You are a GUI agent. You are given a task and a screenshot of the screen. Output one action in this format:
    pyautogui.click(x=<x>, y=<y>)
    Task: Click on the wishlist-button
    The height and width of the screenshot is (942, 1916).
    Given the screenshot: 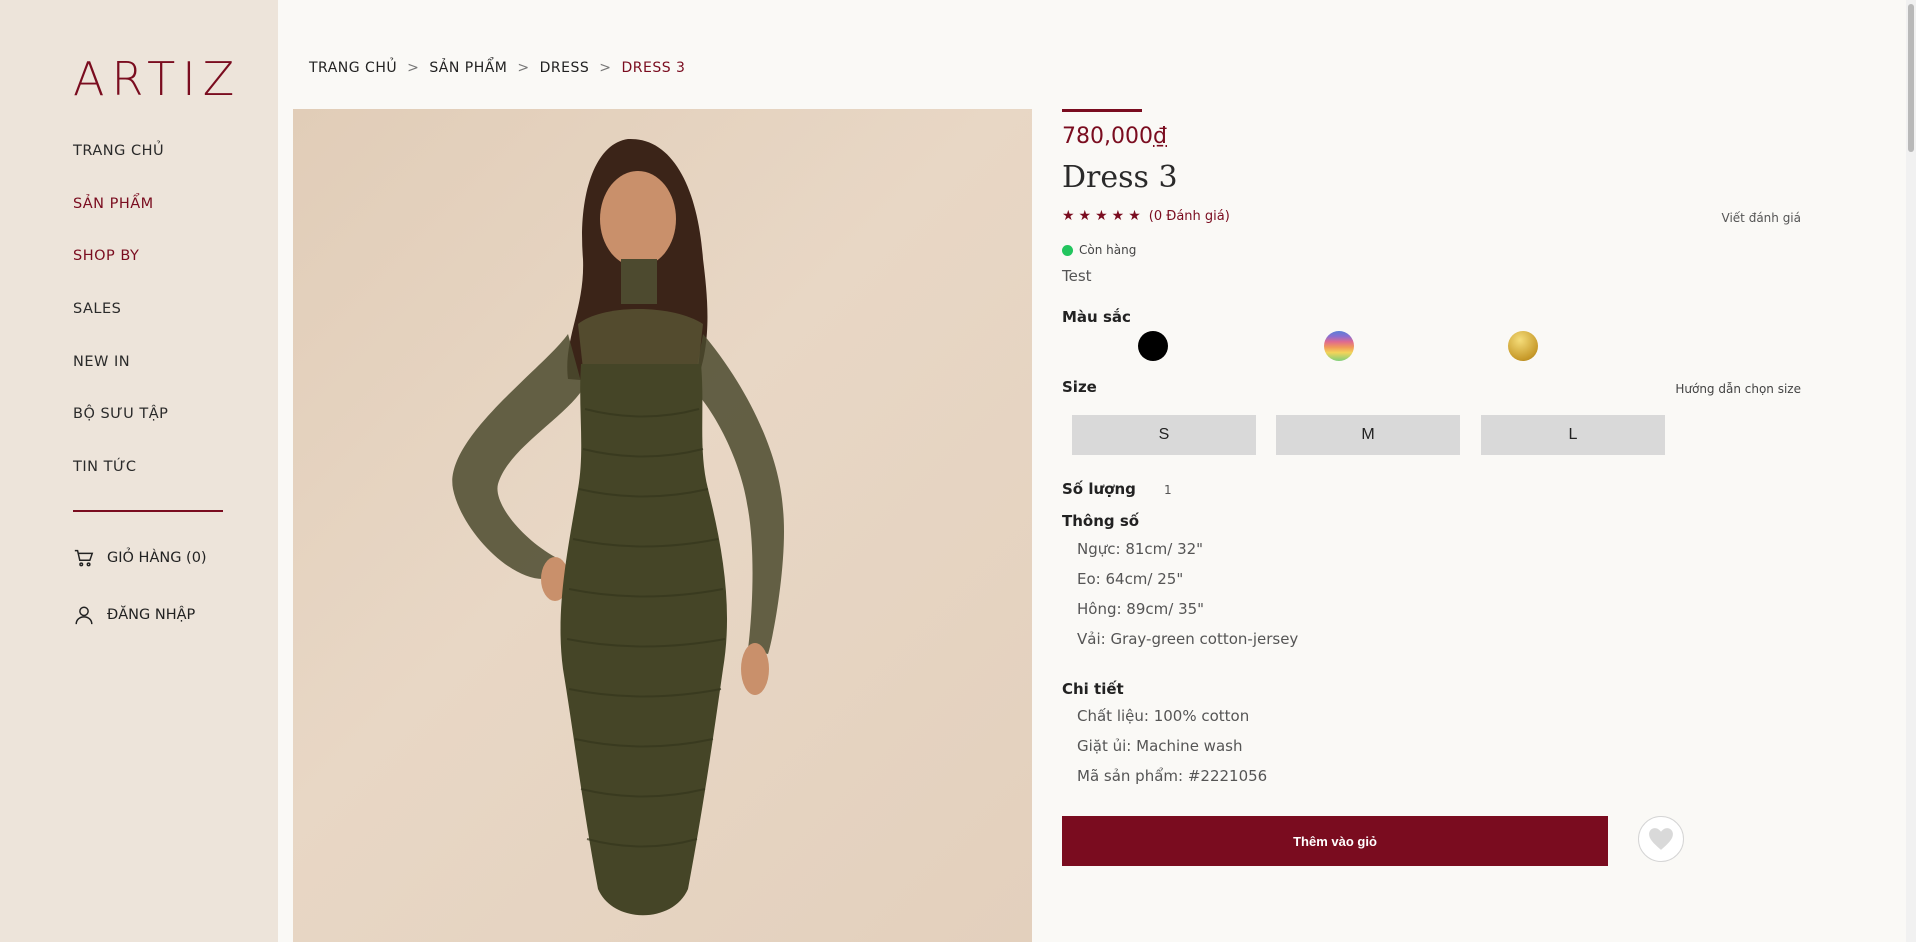 What is the action you would take?
    pyautogui.click(x=1661, y=839)
    